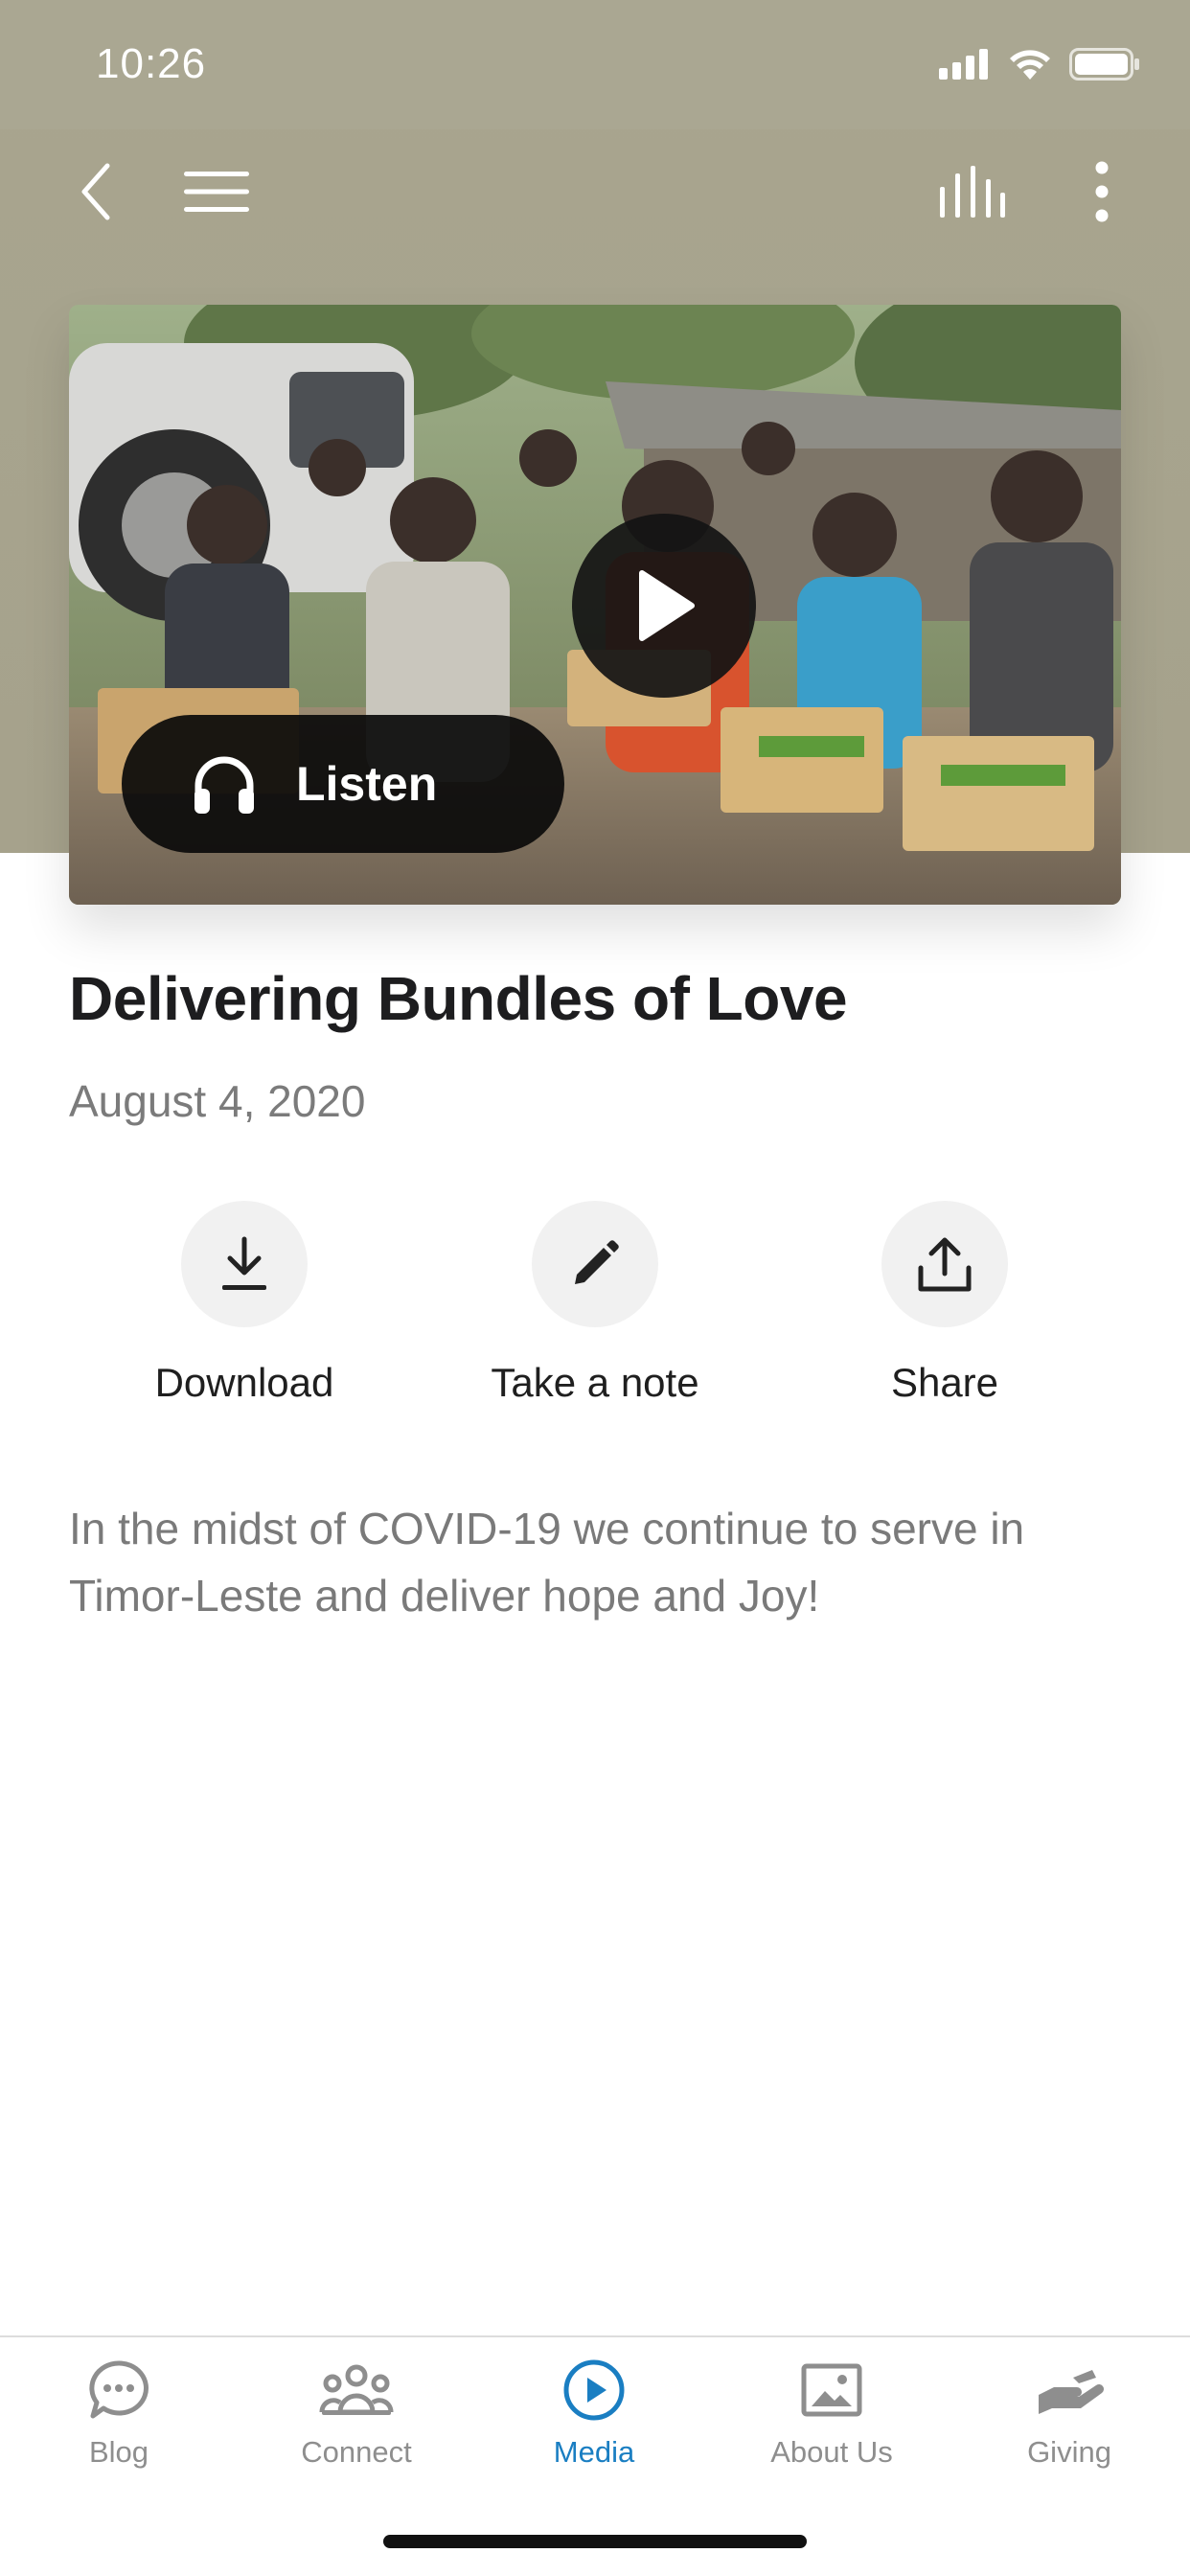  I want to click on more-options-button, so click(1102, 191).